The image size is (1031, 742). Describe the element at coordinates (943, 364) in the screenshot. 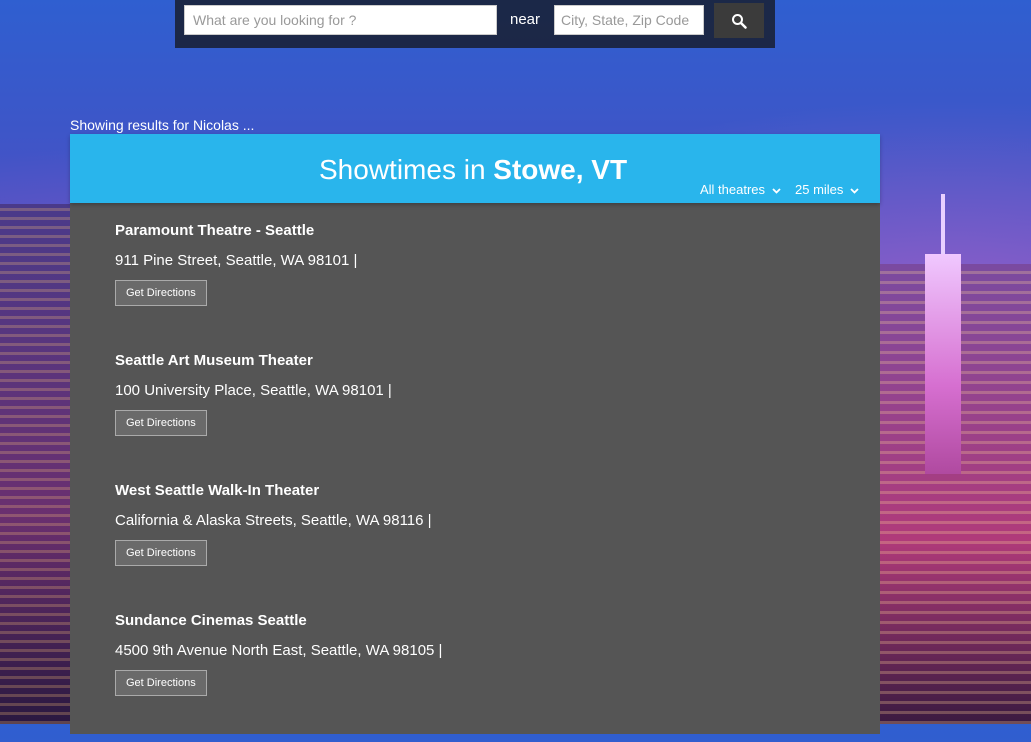

I see `empire-state-building` at that location.